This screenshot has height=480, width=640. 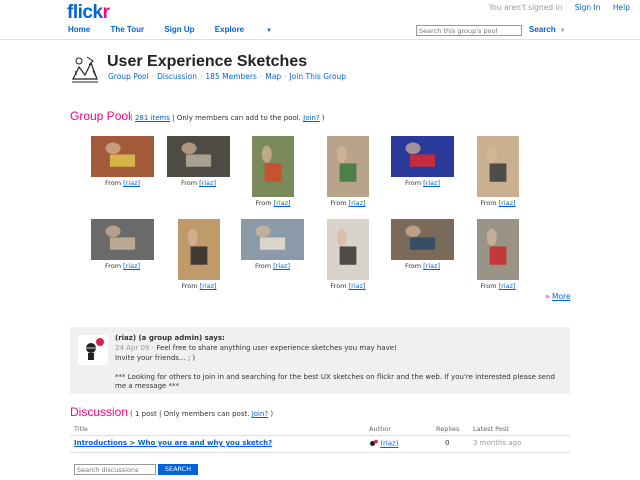 I want to click on more-link: » More, so click(x=558, y=296).